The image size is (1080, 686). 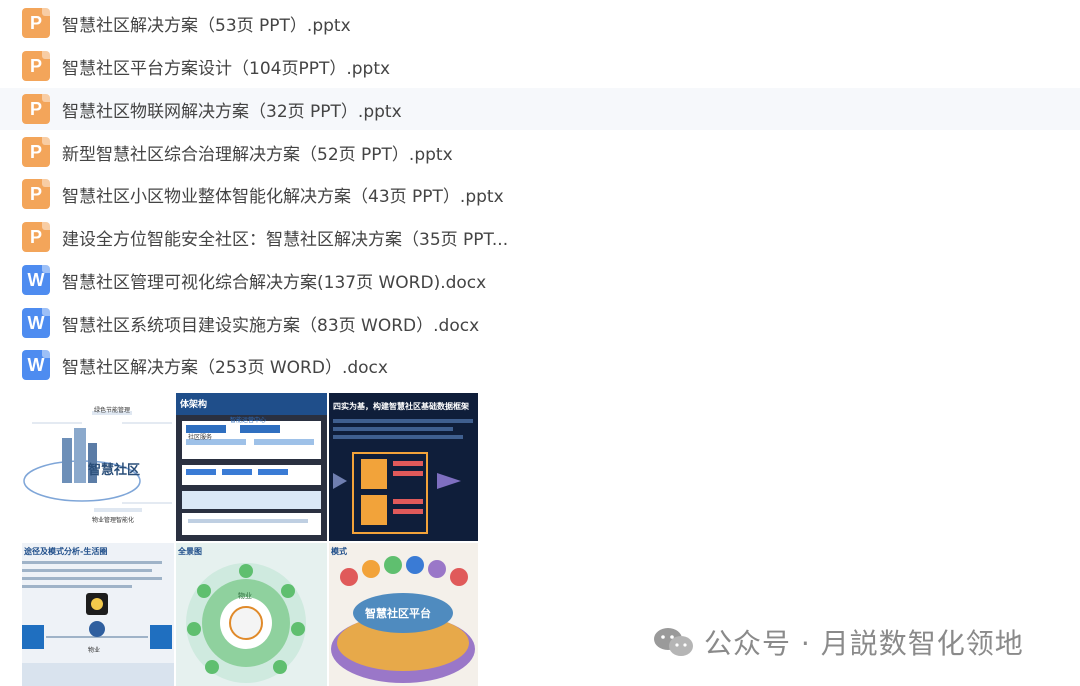 I want to click on thumbnail-panorama: 全景图 物业, so click(x=251, y=614).